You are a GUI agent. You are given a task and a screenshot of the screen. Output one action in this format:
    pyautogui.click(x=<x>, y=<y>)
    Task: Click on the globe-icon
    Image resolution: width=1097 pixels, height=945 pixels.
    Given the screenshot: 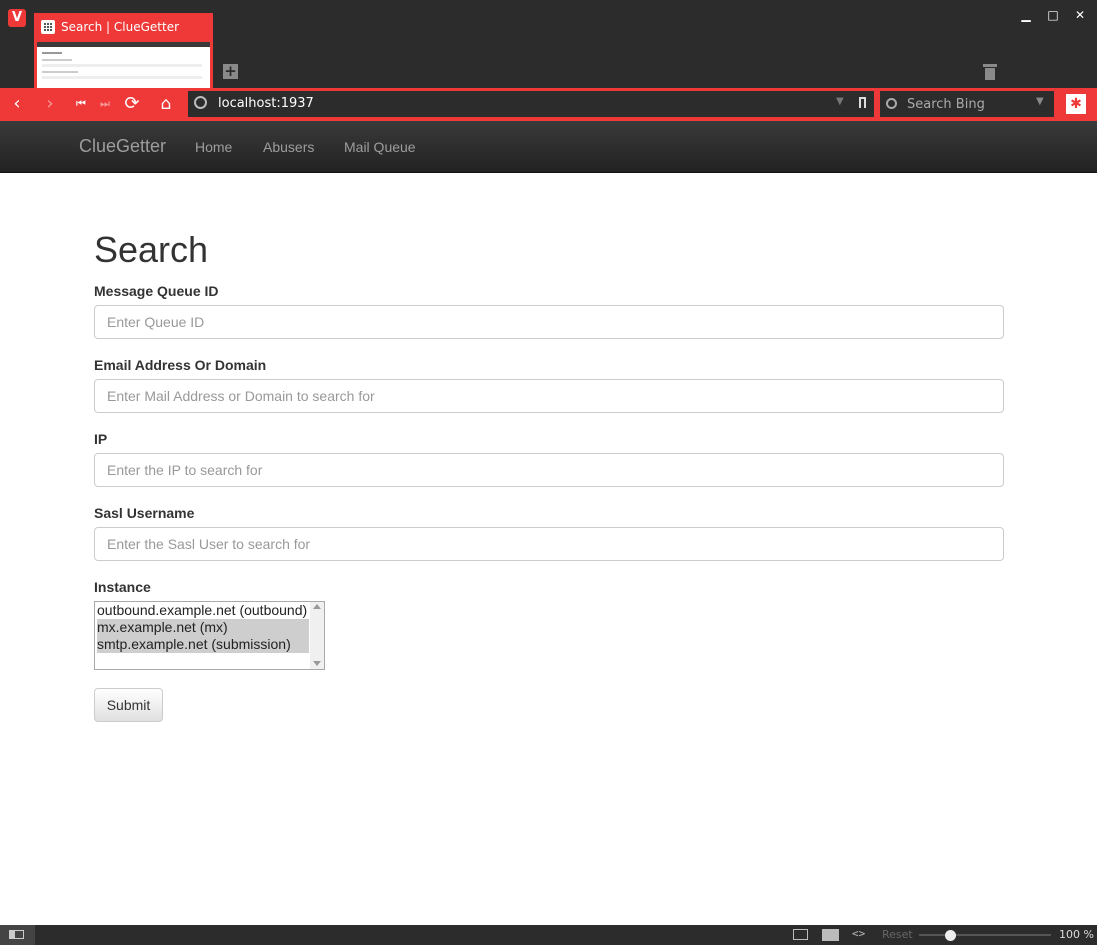 What is the action you would take?
    pyautogui.click(x=200, y=102)
    